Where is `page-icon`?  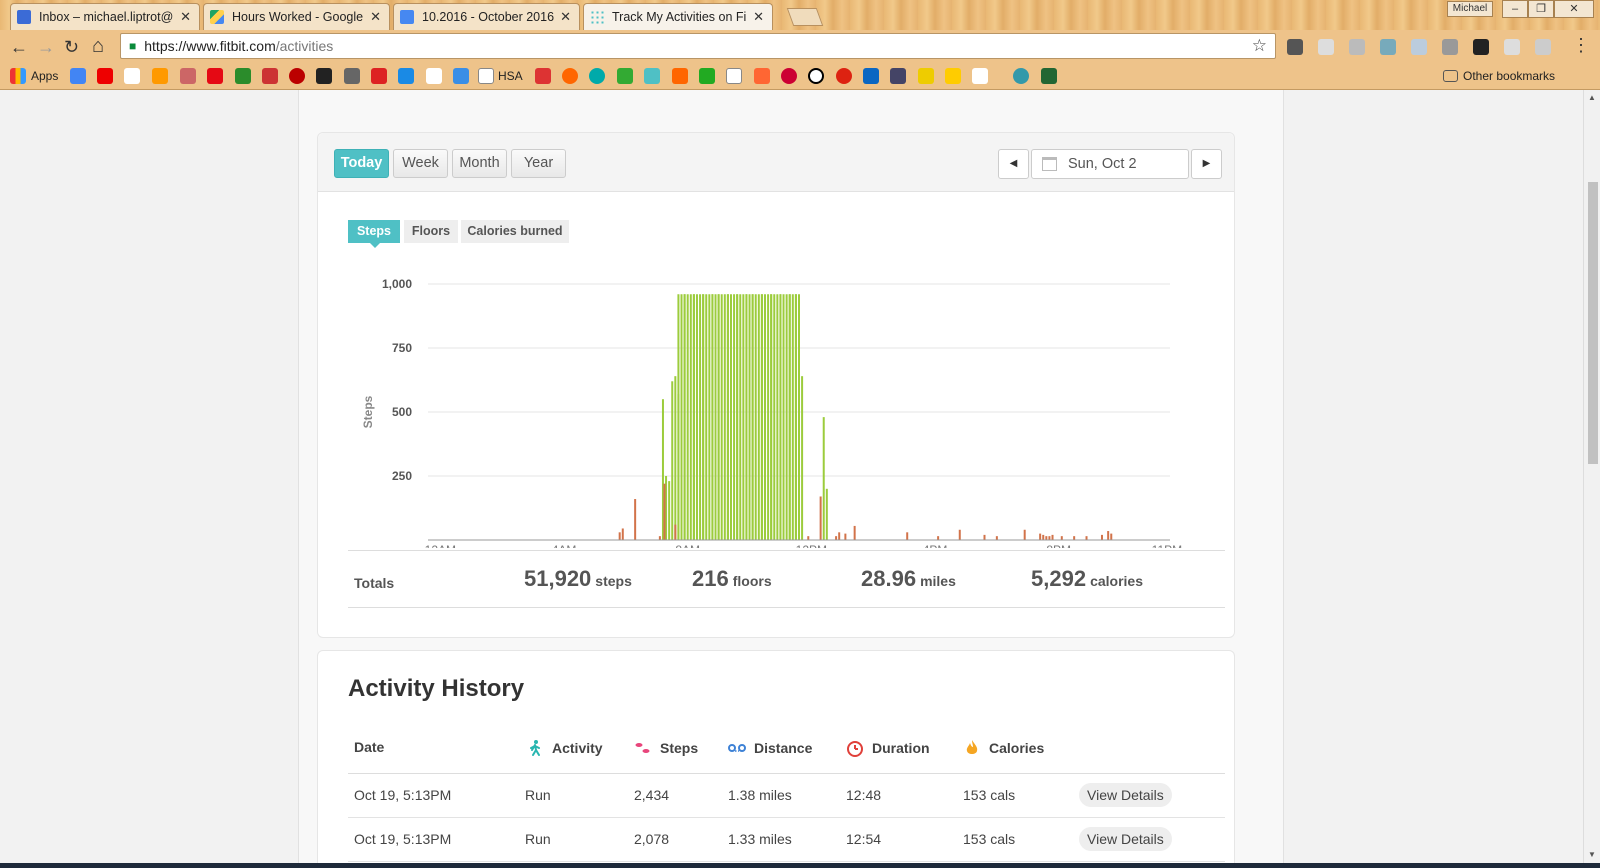
page-icon is located at coordinates (486, 76).